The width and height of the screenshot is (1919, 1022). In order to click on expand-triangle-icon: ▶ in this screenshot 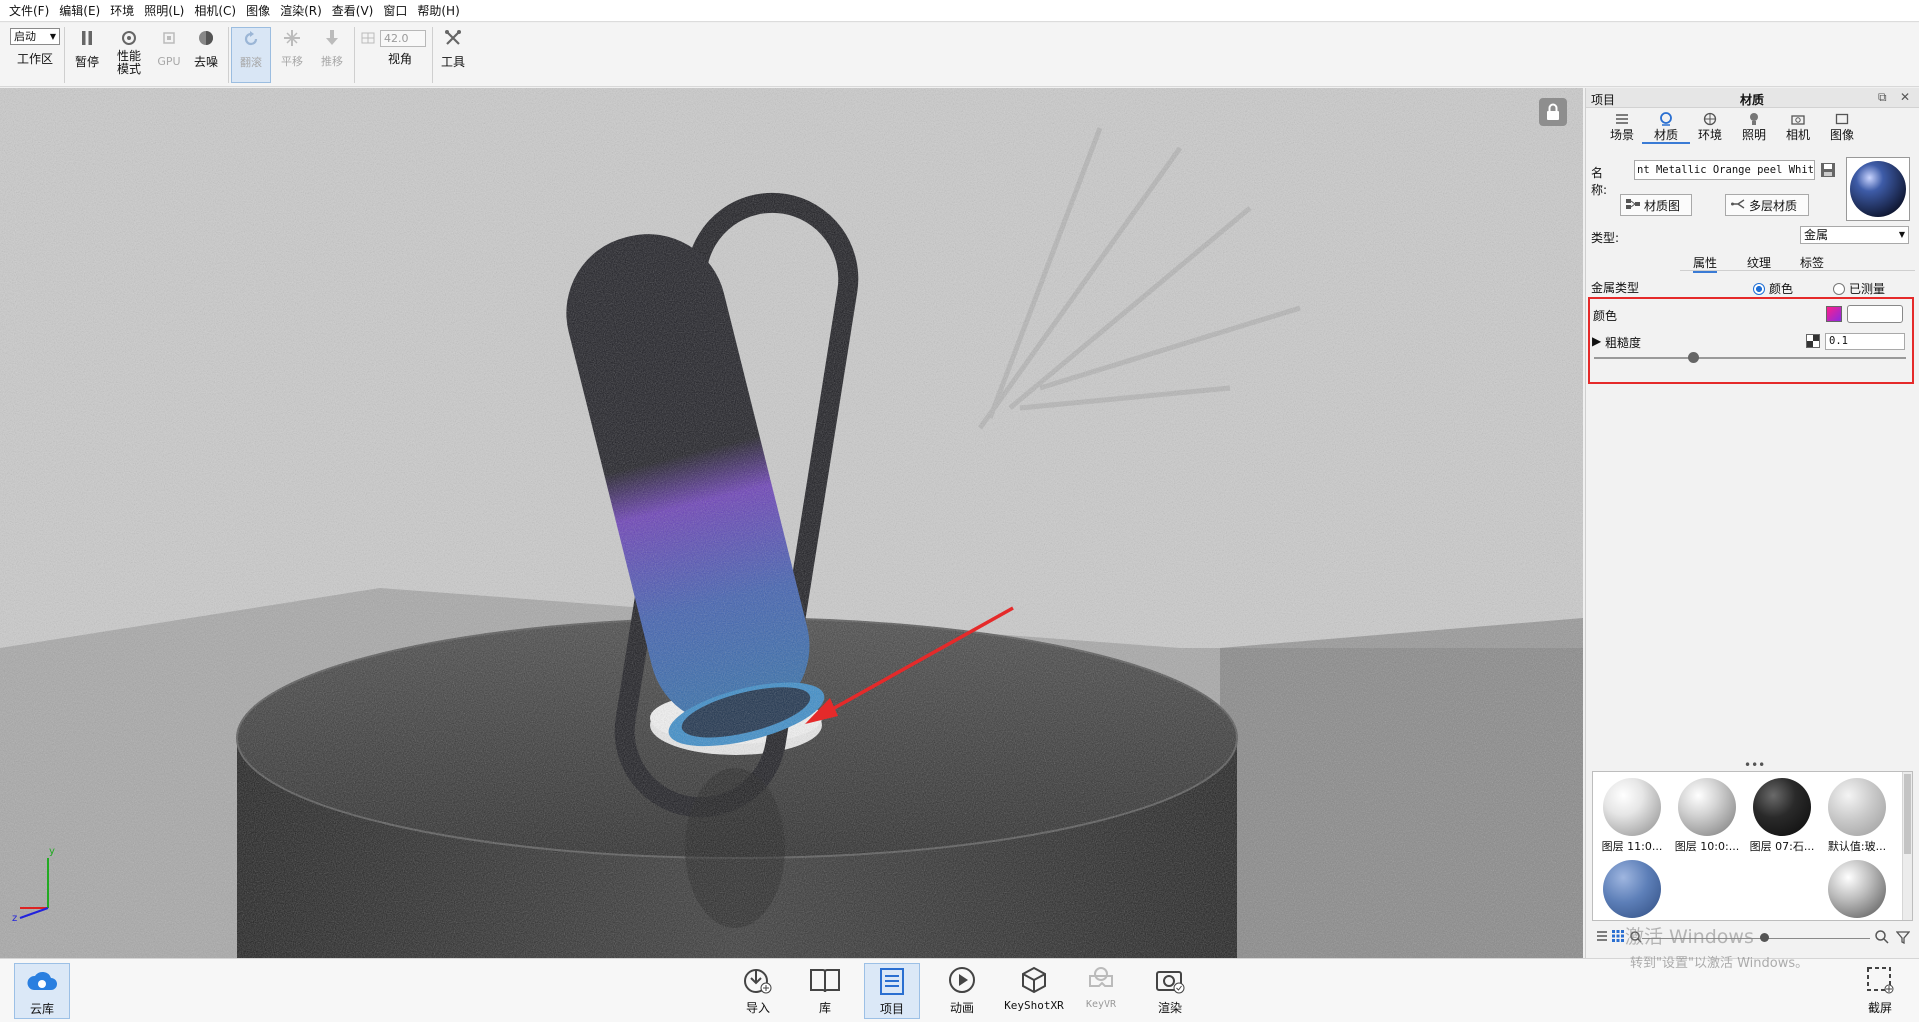, I will do `click(1596, 341)`.